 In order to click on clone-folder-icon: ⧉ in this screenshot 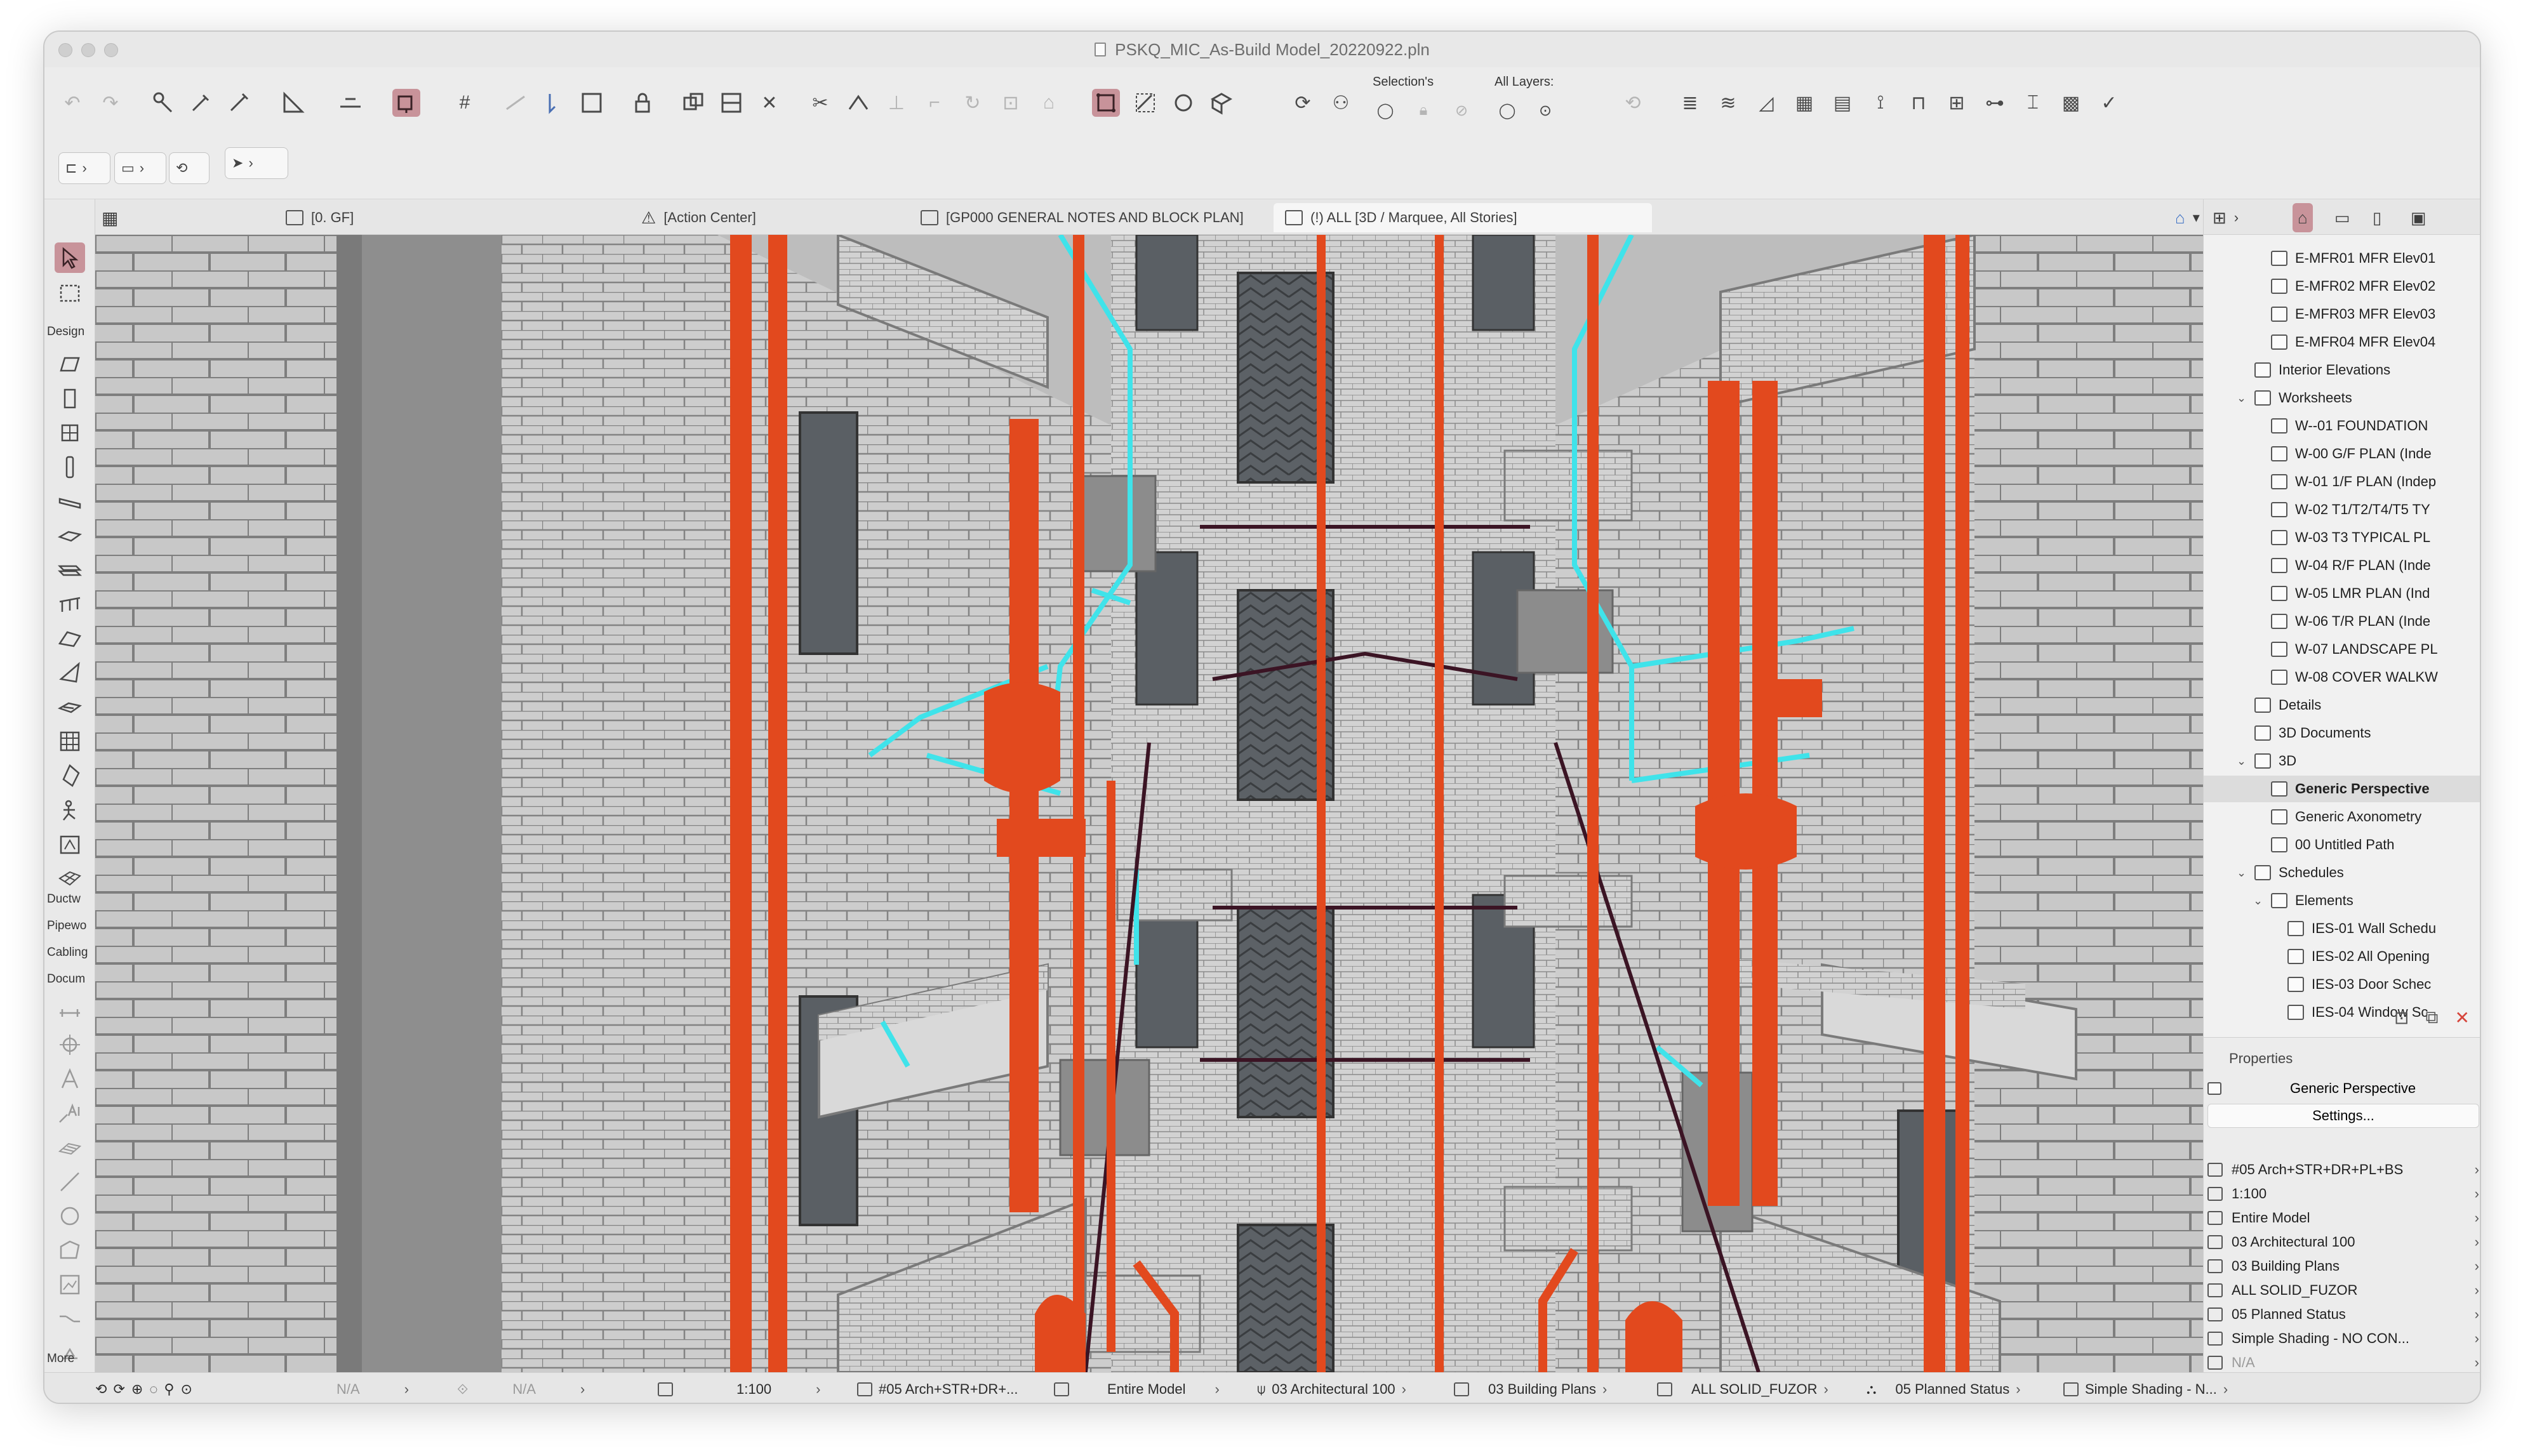, I will do `click(2431, 1018)`.